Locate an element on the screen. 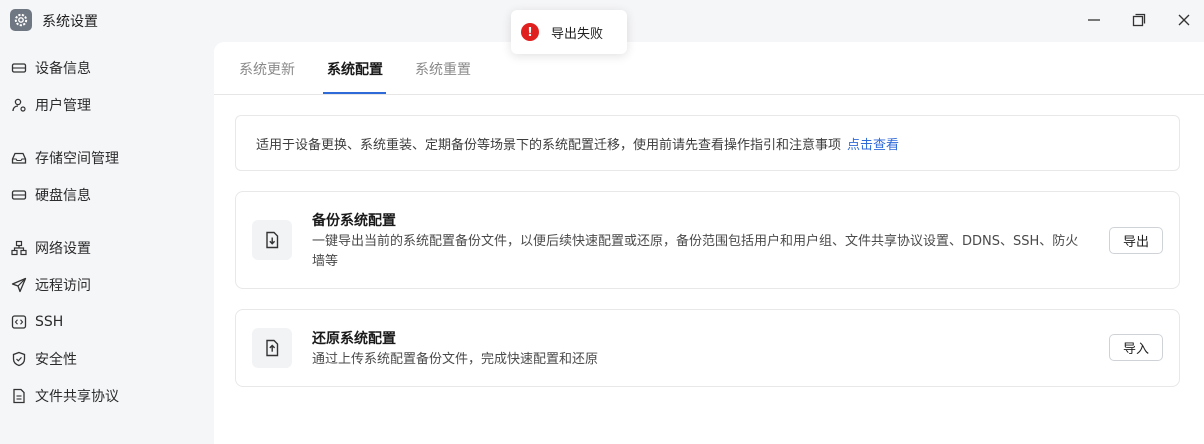  maximize-button is located at coordinates (1139, 20).